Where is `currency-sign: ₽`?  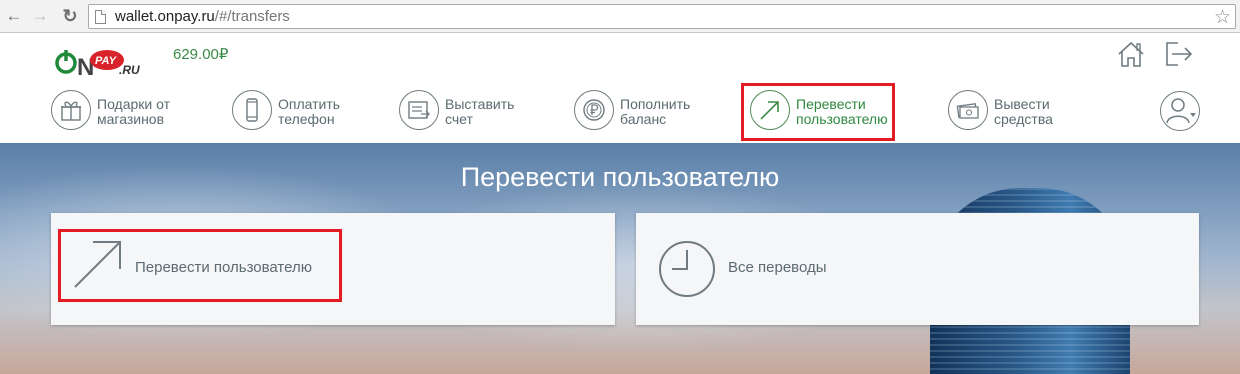
currency-sign: ₽ is located at coordinates (223, 54).